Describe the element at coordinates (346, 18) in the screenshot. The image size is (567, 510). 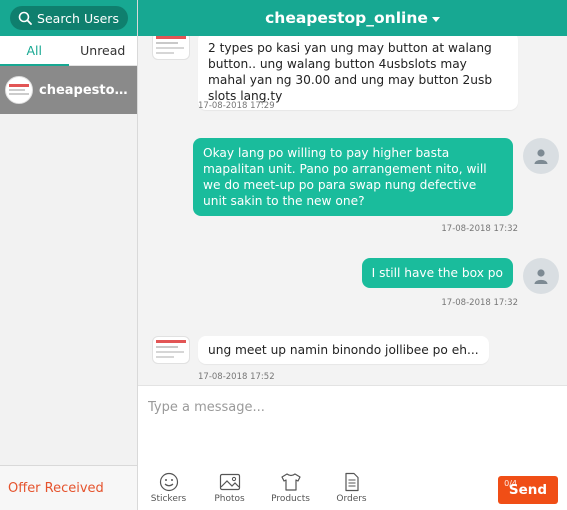
I see `chat-title: cheapestop_online` at that location.